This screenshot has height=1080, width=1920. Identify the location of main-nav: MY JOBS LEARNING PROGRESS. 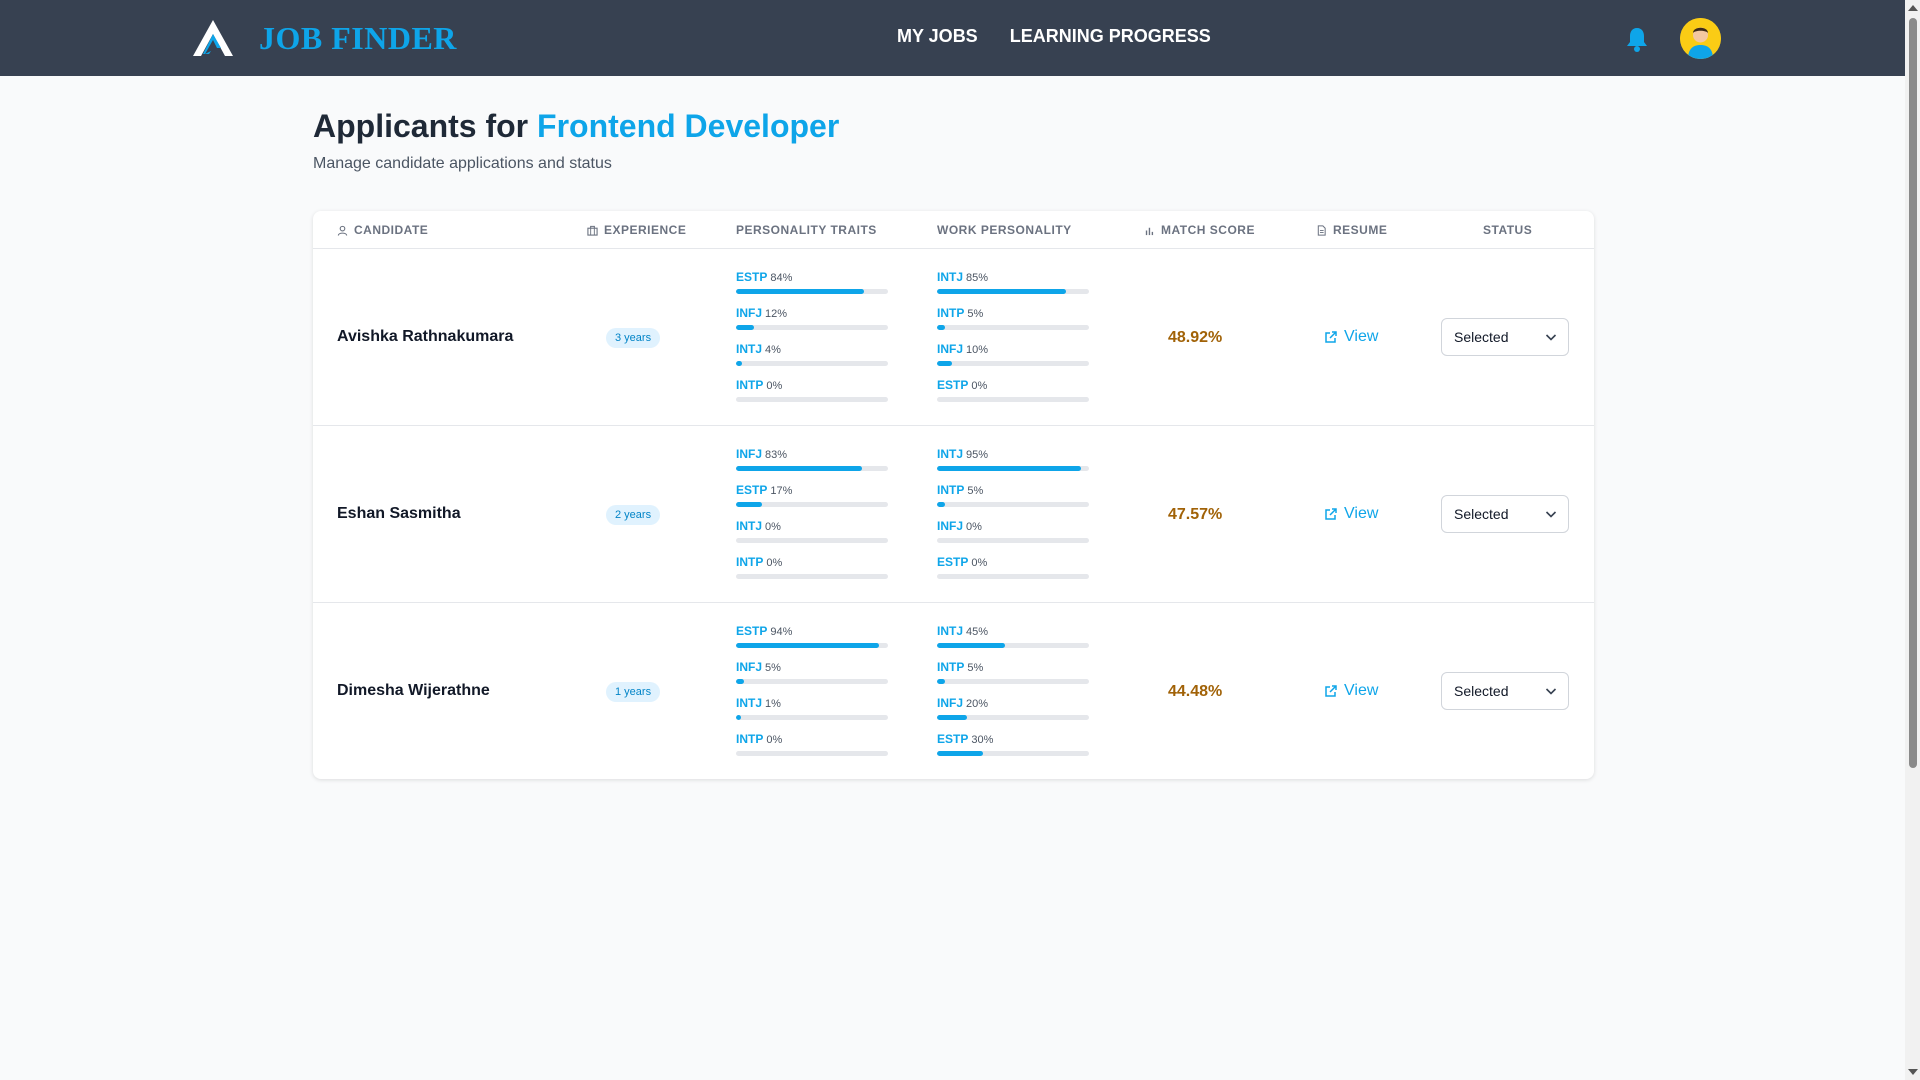
(1054, 36).